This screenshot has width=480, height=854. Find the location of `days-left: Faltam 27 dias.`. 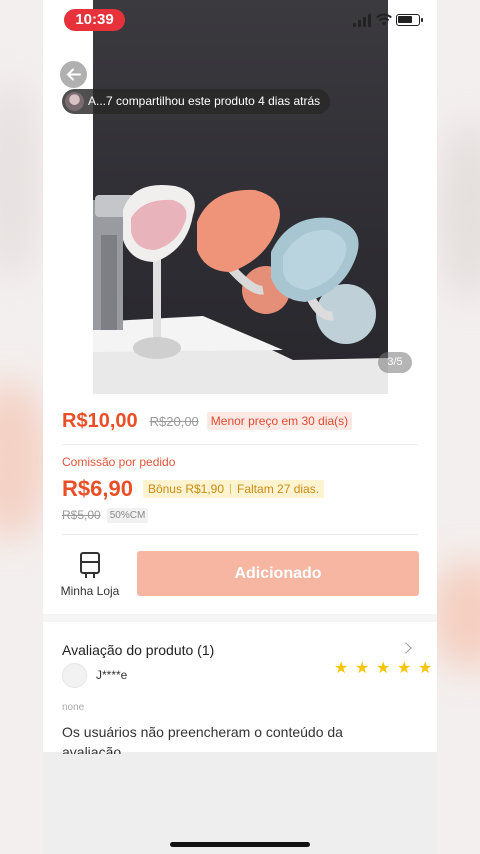

days-left: Faltam 27 dias. is located at coordinates (278, 489).